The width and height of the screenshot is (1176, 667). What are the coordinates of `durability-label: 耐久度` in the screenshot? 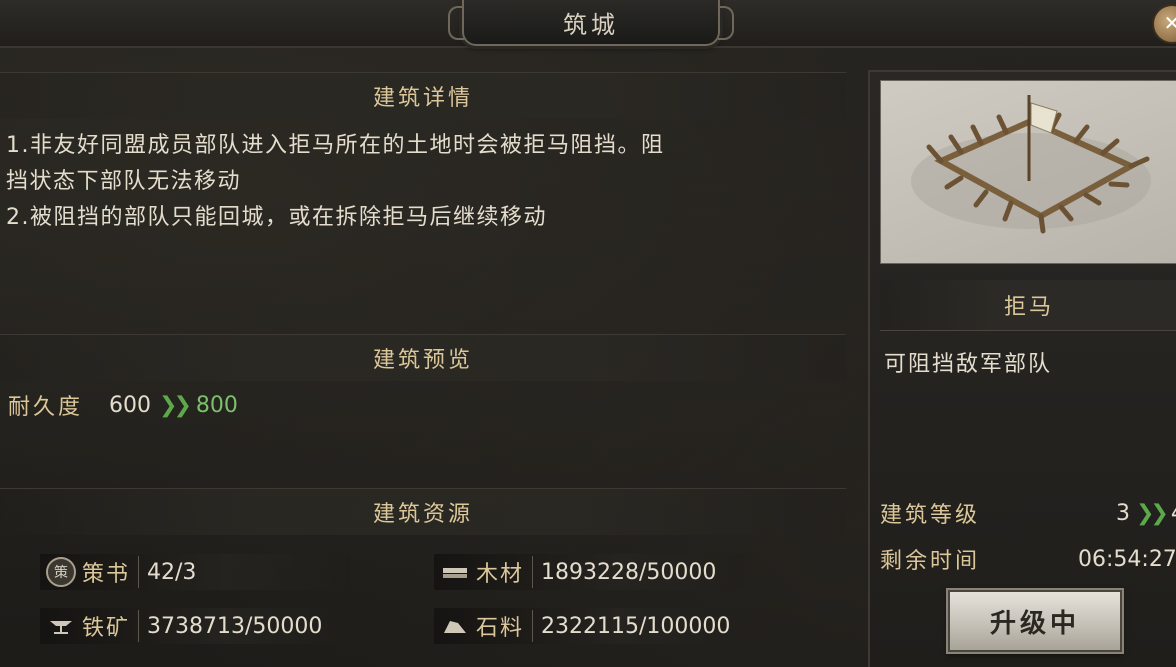 It's located at (46, 407).